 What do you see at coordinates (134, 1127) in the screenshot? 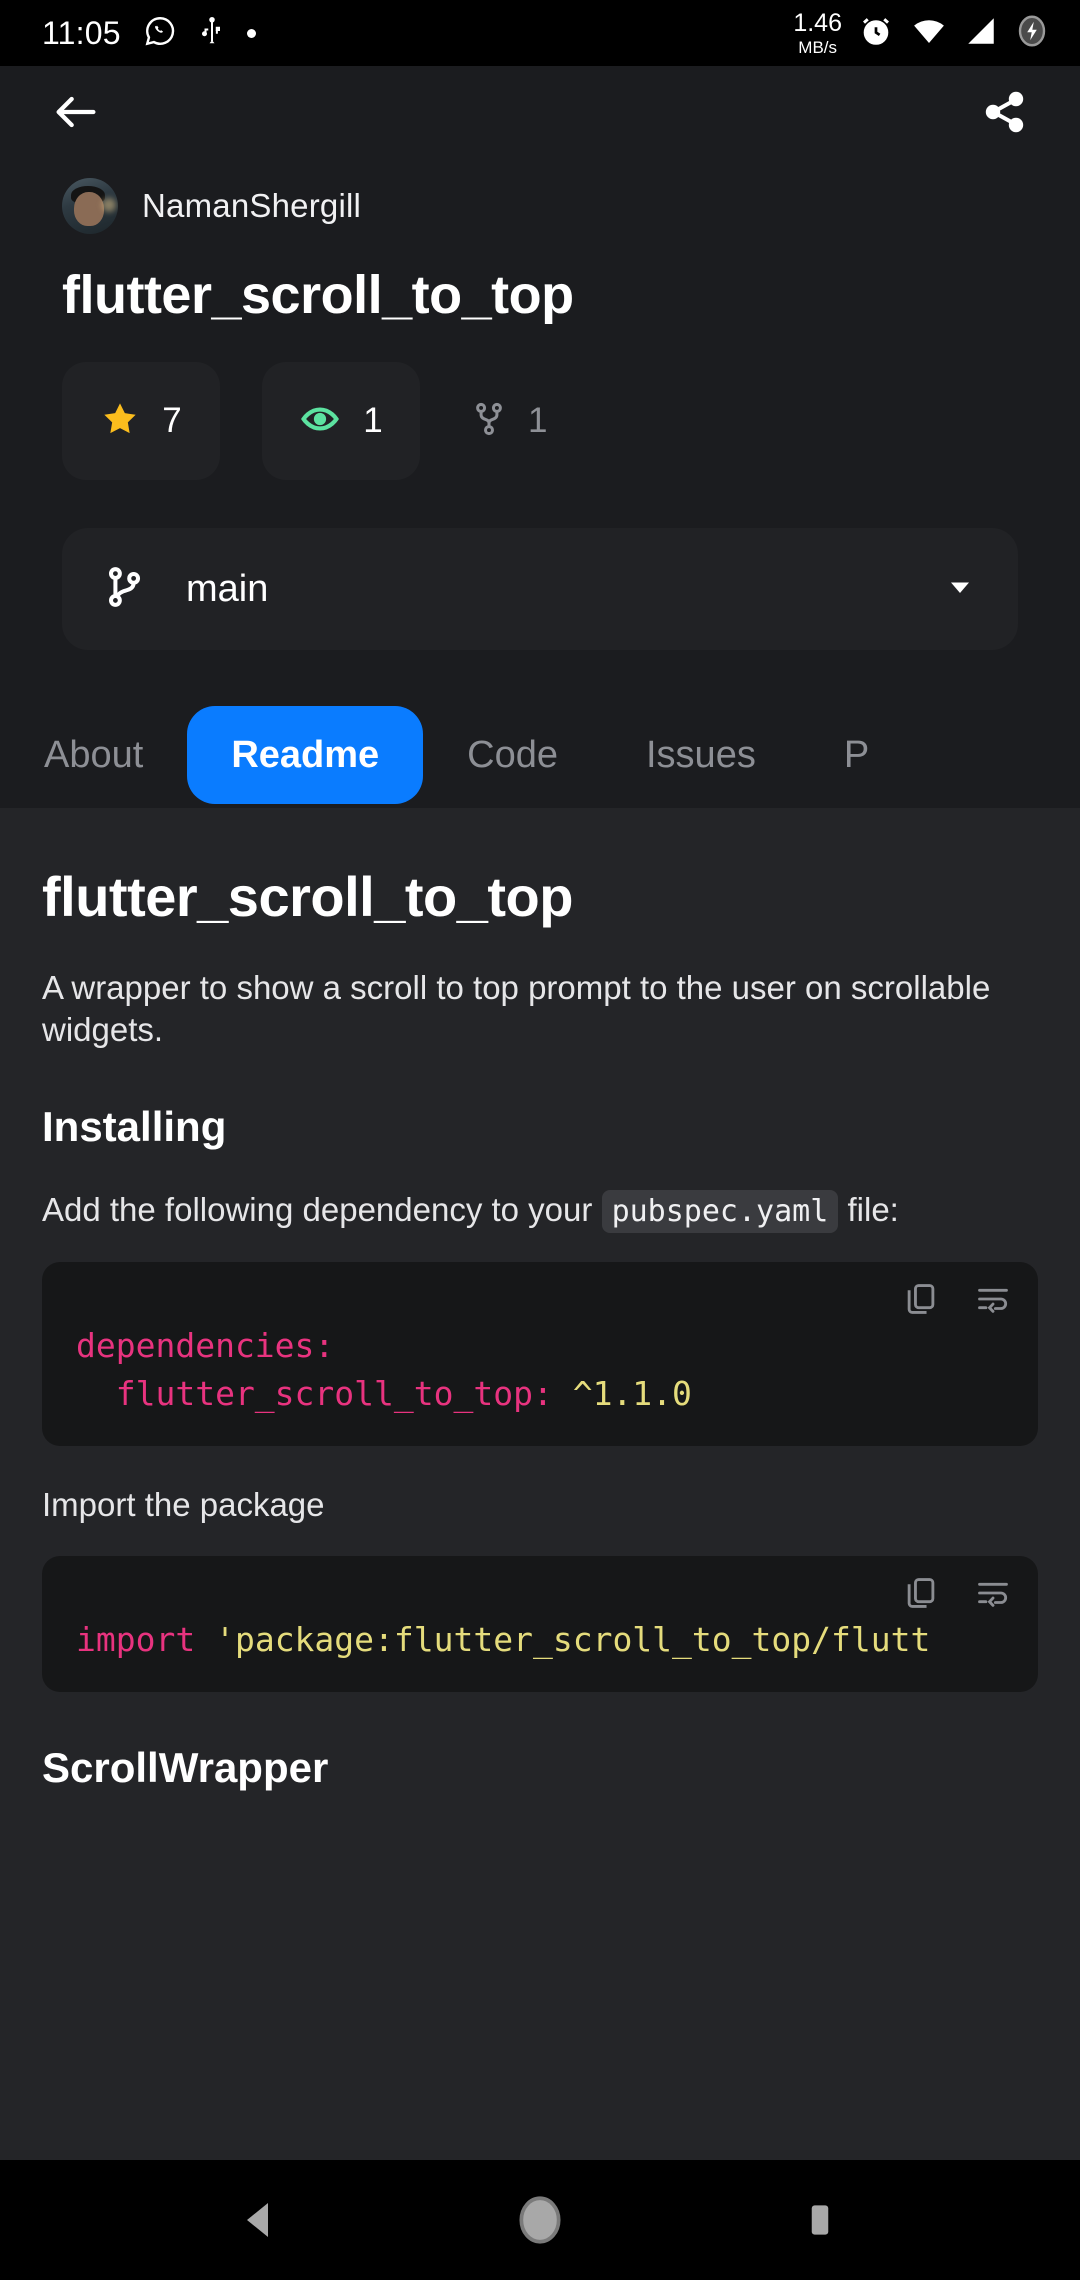
I see `readme-installing-heading: Installing` at bounding box center [134, 1127].